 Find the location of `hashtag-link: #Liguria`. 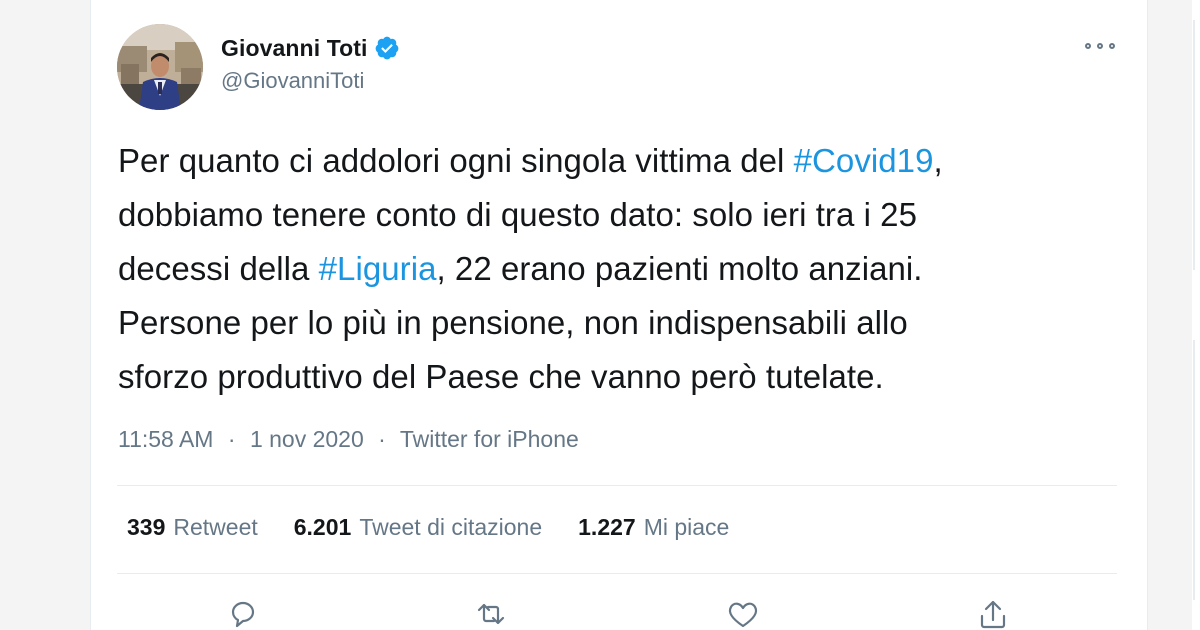

hashtag-link: #Liguria is located at coordinates (378, 268).